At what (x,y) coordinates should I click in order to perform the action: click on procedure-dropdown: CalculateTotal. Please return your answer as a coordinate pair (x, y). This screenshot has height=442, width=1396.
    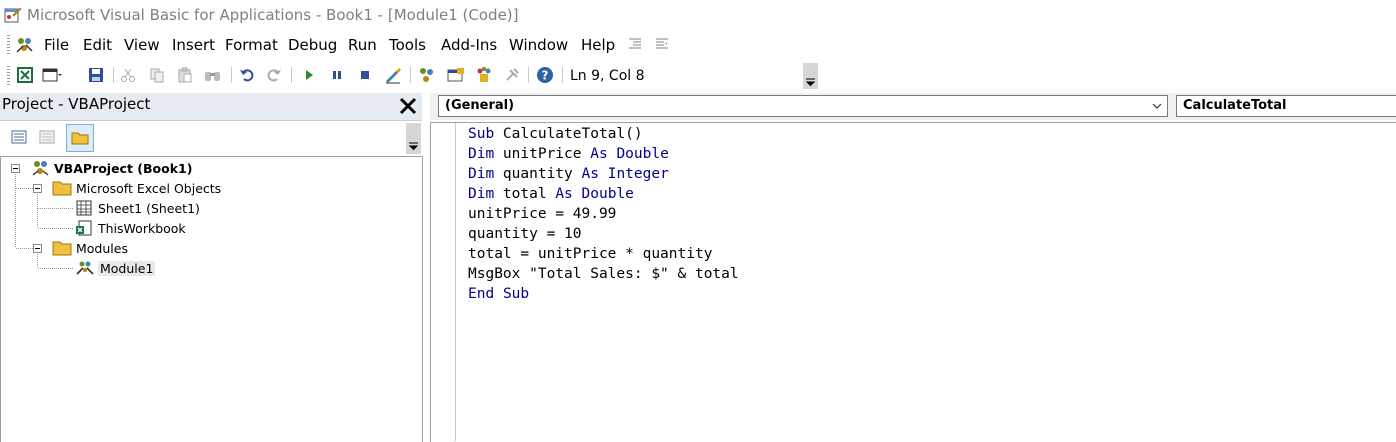
    Looking at the image, I should click on (1286, 106).